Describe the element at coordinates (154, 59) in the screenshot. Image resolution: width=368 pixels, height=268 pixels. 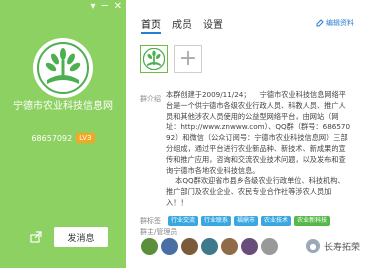
I see `group-photo` at that location.